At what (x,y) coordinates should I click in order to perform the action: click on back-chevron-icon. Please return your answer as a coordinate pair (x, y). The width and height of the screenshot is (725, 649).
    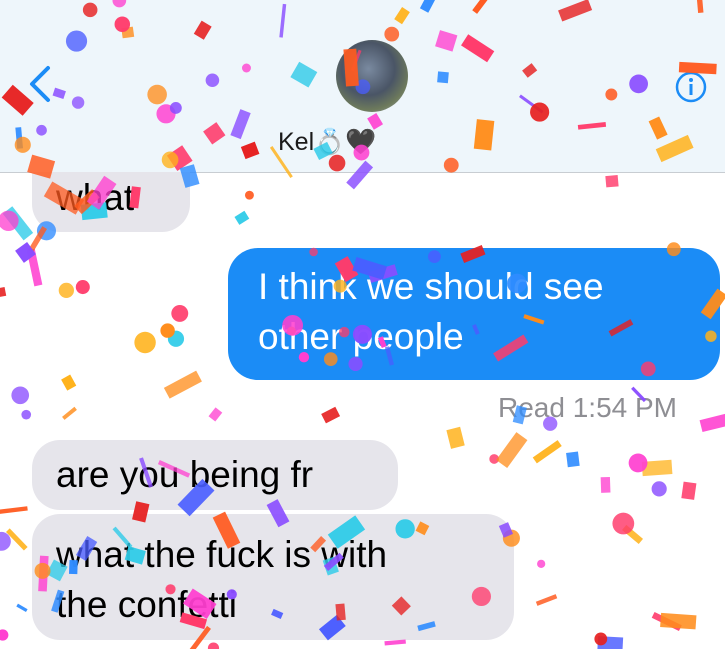
    Looking at the image, I should click on (42, 84).